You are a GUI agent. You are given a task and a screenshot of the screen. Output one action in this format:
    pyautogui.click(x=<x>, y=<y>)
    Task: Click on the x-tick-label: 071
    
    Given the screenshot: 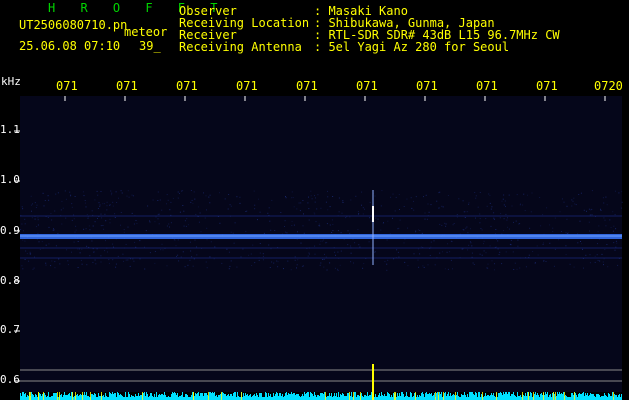 What is the action you would take?
    pyautogui.click(x=427, y=86)
    